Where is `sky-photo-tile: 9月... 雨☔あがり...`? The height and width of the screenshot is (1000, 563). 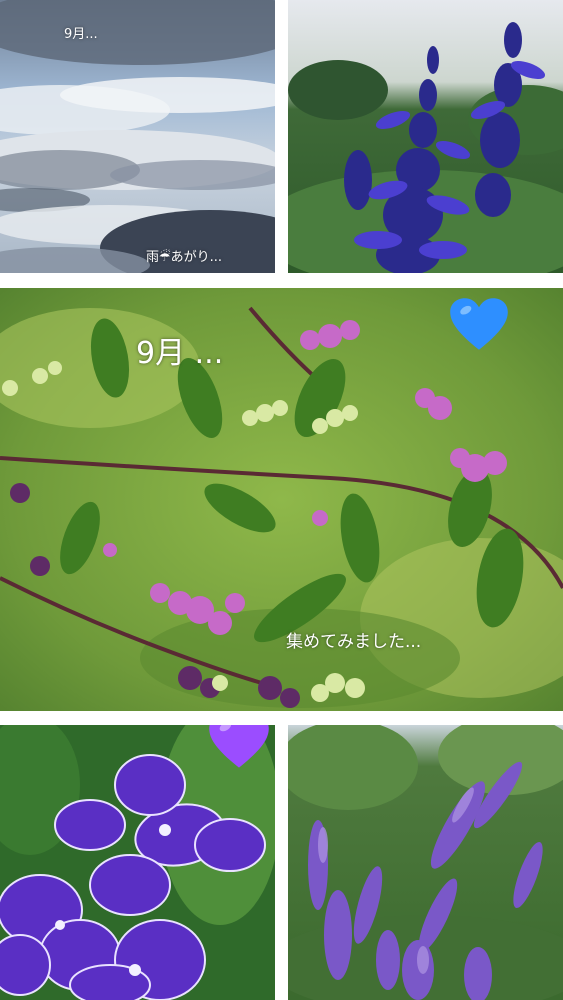 sky-photo-tile: 9月... 雨☔あがり... is located at coordinates (137, 136).